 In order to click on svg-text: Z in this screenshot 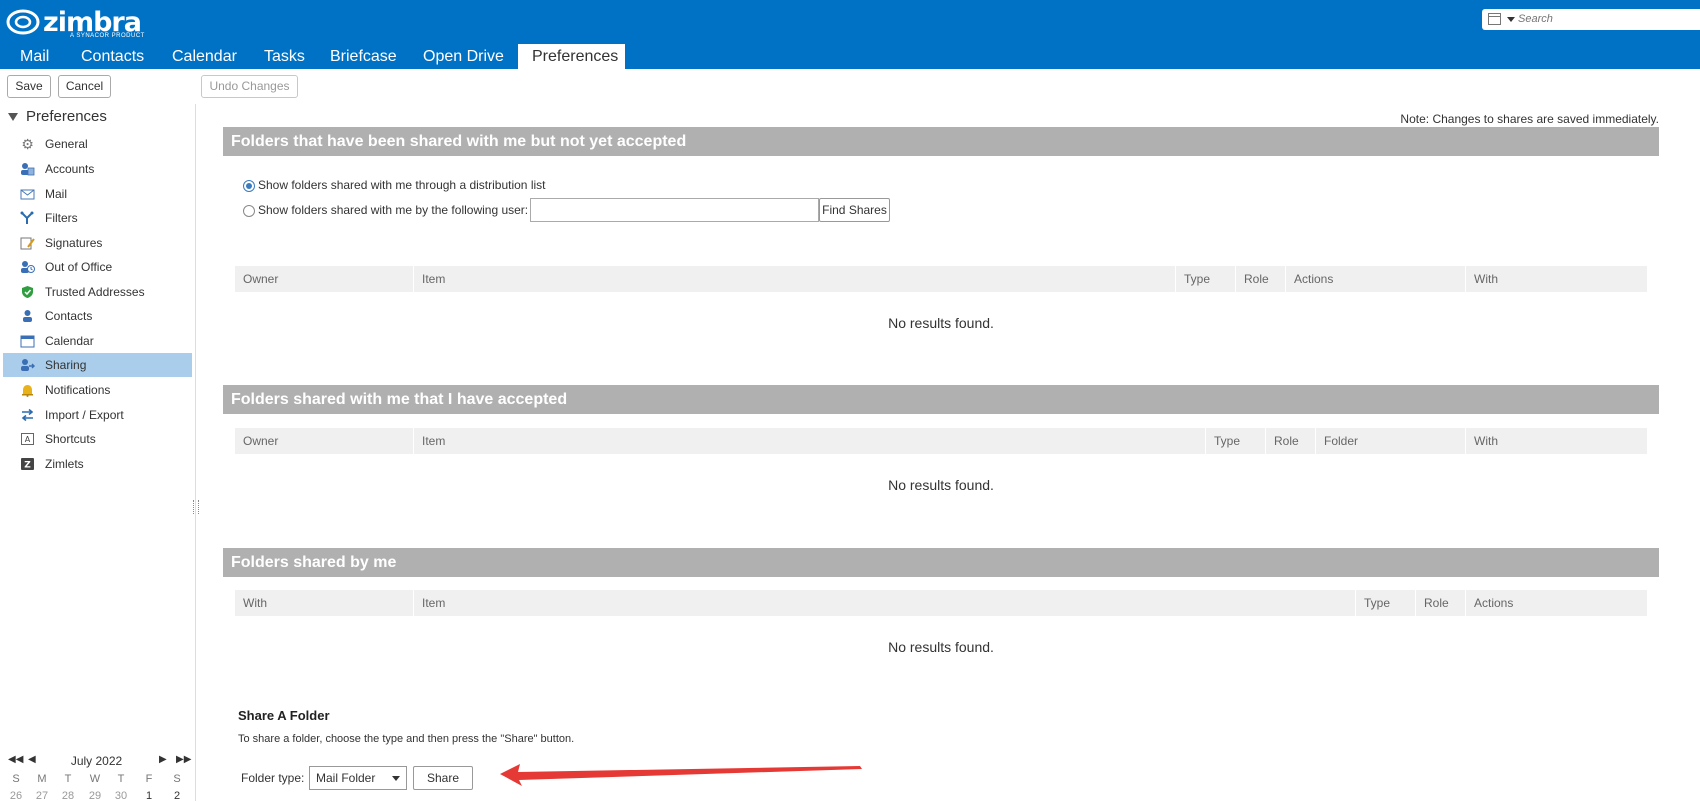, I will do `click(27, 466)`.